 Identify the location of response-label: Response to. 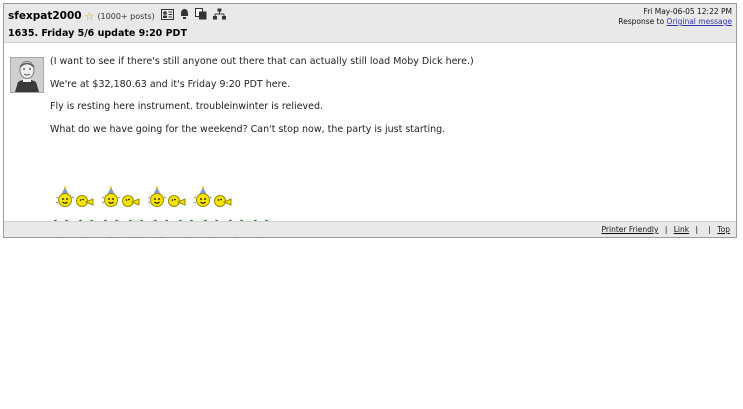
(641, 21).